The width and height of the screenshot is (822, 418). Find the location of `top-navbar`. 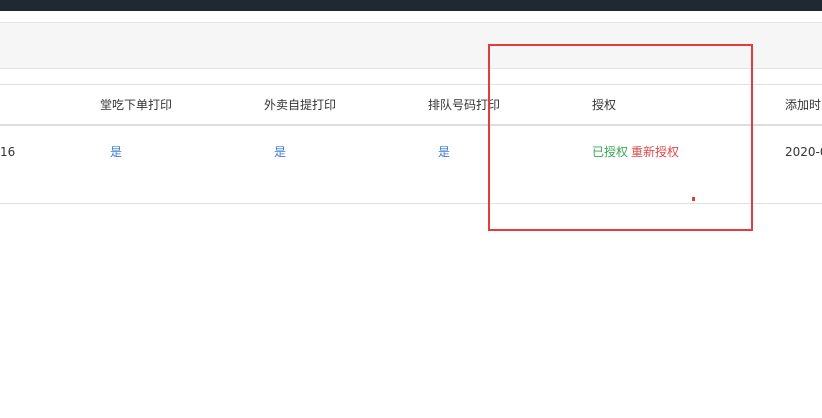

top-navbar is located at coordinates (411, 5).